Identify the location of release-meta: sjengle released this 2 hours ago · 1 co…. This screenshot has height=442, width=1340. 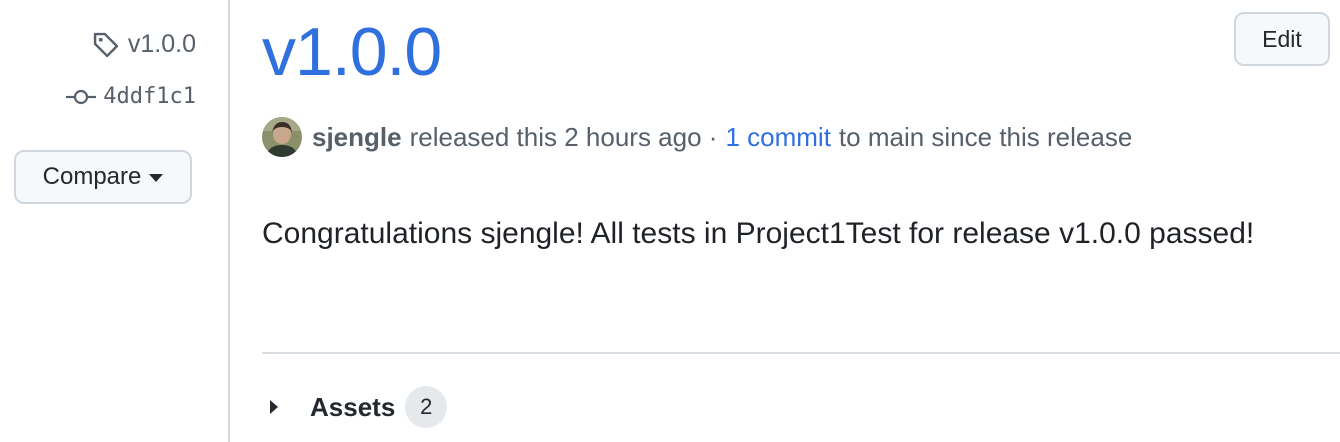
(697, 137).